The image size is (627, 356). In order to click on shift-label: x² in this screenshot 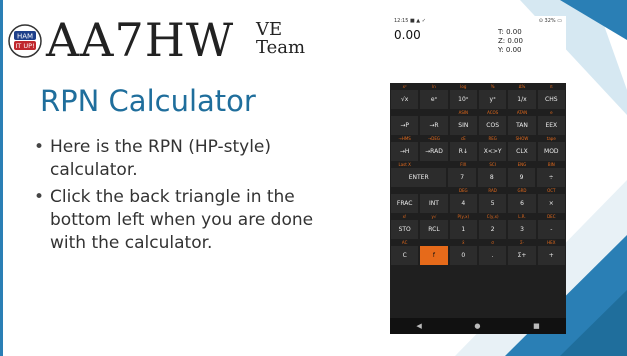, I will do `click(404, 86)`.